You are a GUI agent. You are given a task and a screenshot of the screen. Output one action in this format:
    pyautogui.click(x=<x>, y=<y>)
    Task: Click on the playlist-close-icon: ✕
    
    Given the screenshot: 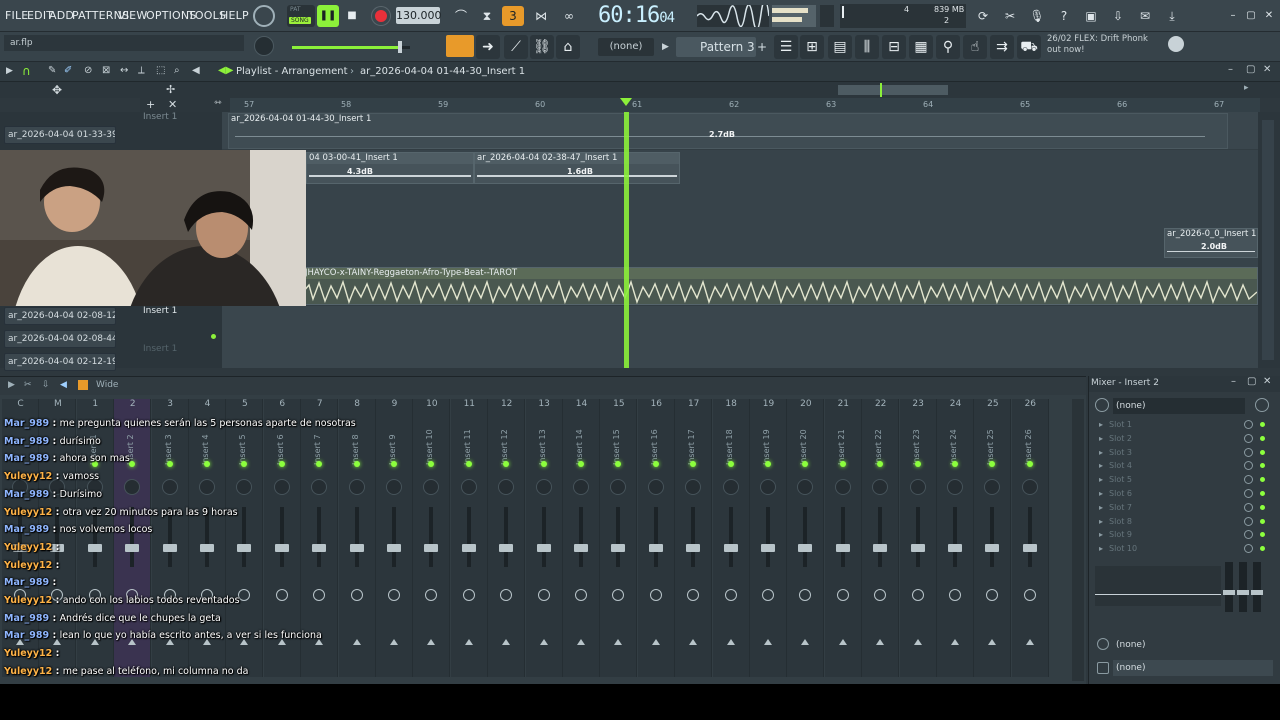 What is the action you would take?
    pyautogui.click(x=1267, y=69)
    